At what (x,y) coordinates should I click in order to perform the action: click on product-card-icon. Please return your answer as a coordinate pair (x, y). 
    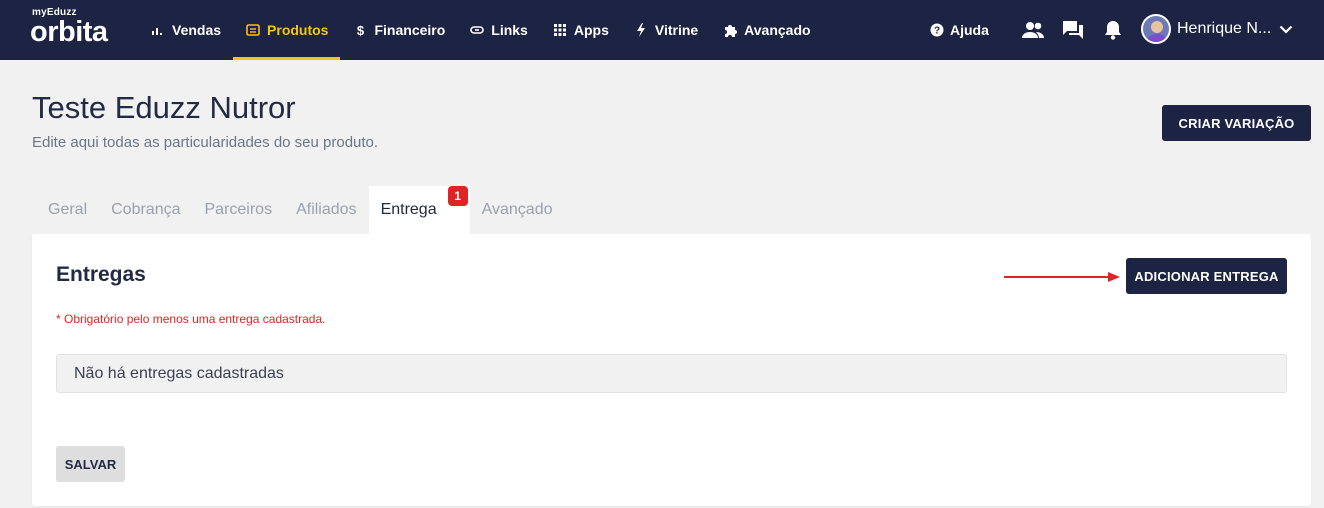
    Looking at the image, I should click on (253, 30).